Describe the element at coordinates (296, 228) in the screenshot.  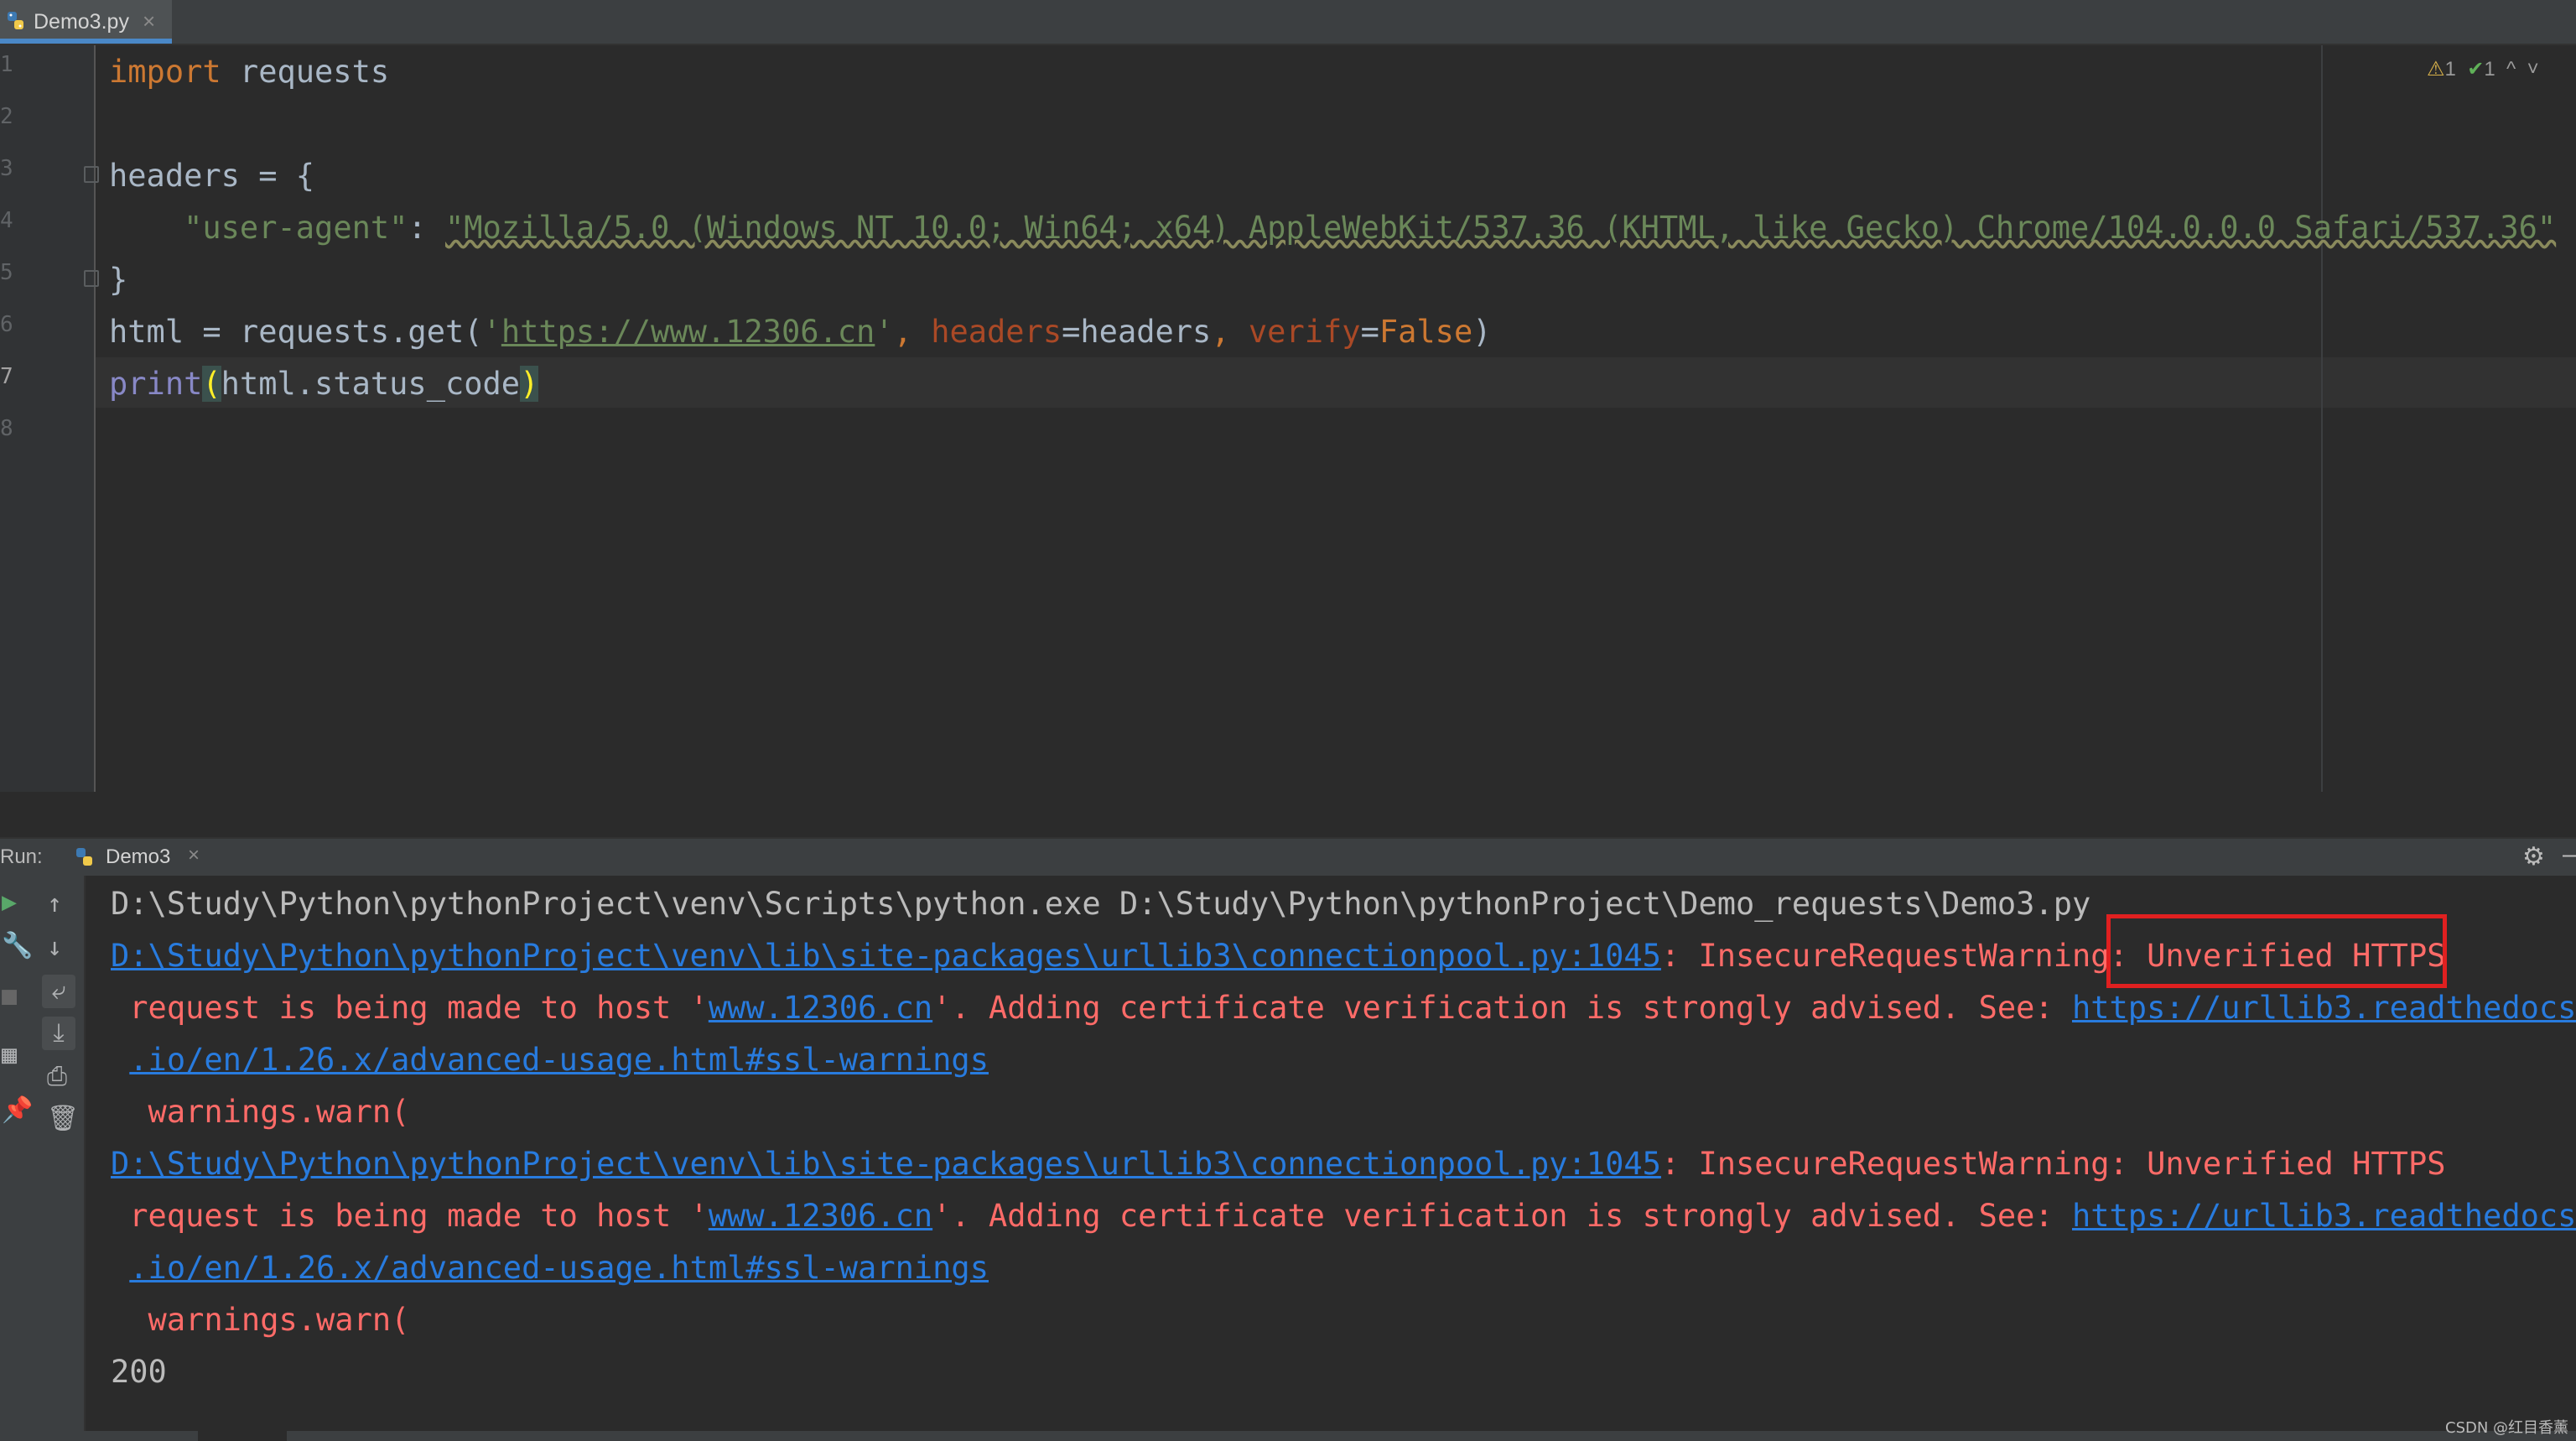
I see `string-key: "user-agent"` at that location.